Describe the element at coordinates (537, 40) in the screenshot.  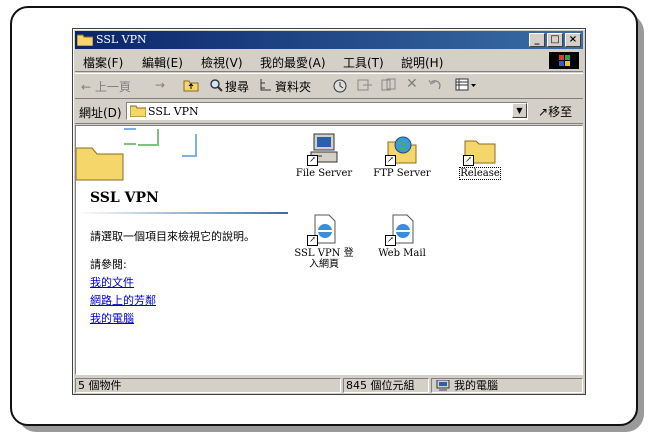
I see `minimize-button: _` at that location.